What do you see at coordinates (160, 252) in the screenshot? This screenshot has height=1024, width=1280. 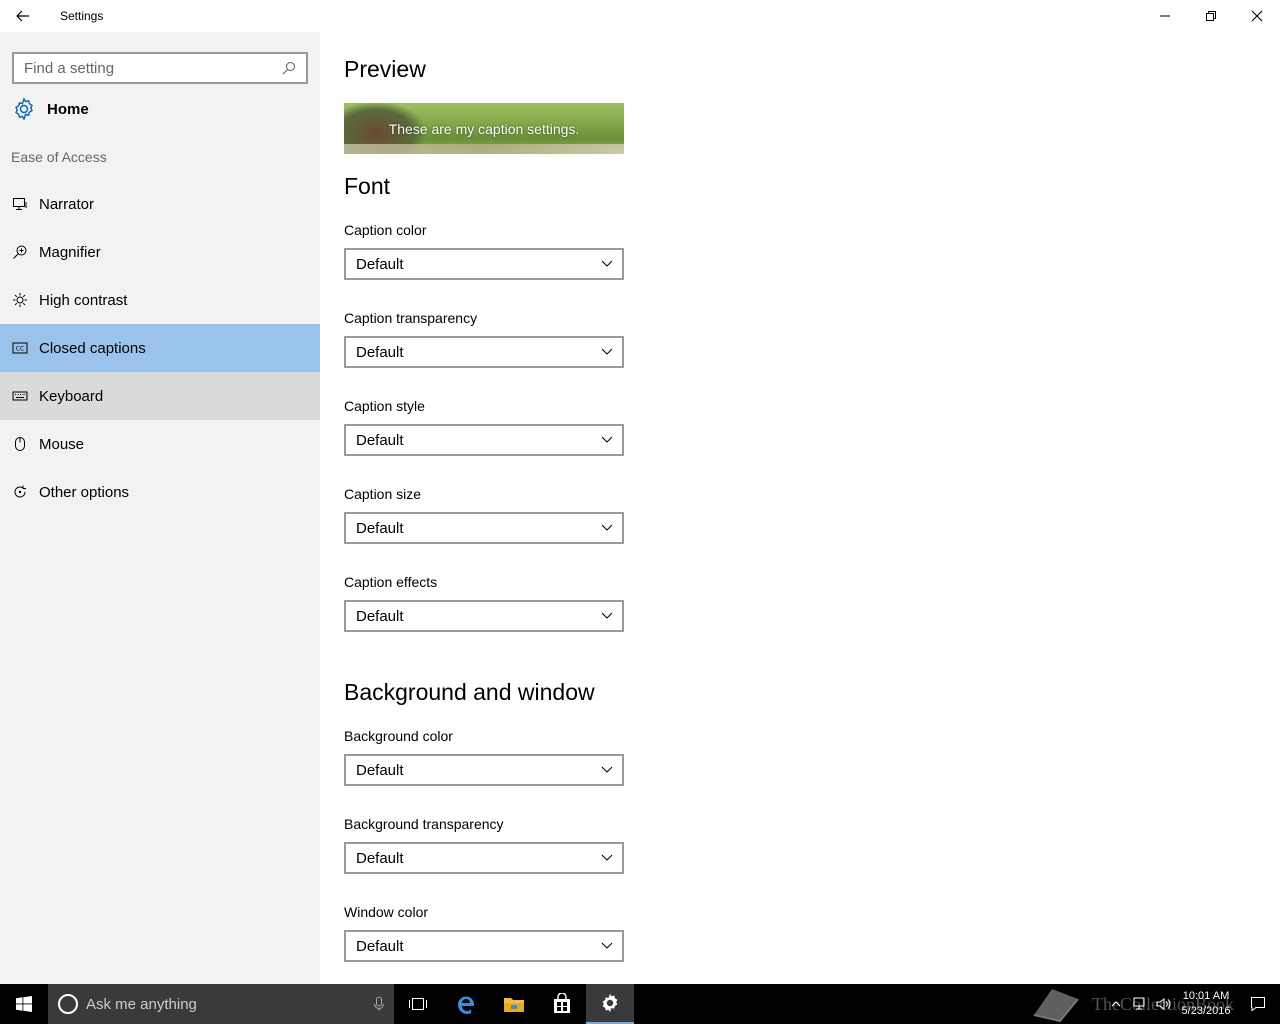 I see `sidebar-item-magnifier: Magnifier` at bounding box center [160, 252].